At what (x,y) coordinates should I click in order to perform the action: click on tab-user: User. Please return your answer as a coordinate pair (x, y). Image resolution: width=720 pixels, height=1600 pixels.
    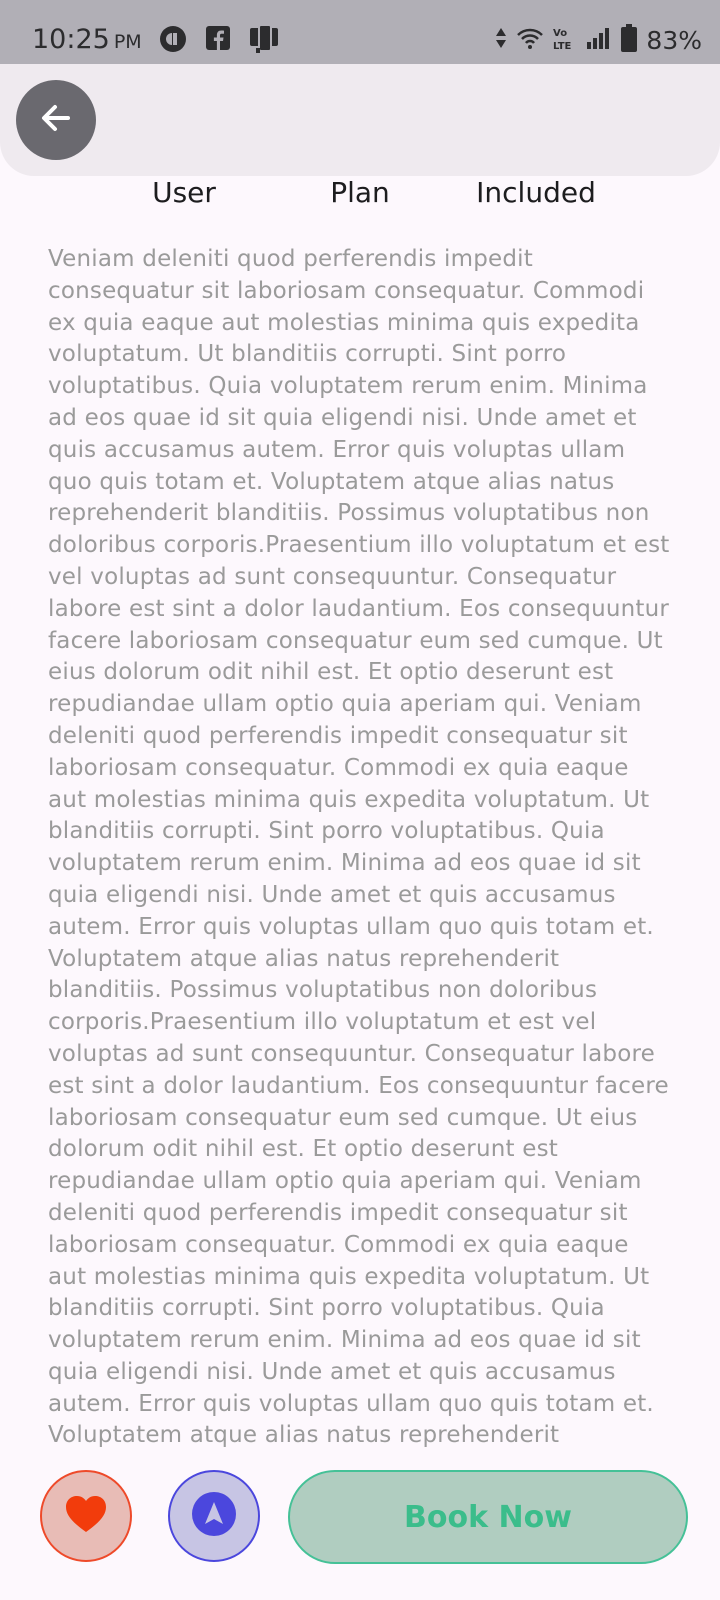
    Looking at the image, I should click on (184, 192).